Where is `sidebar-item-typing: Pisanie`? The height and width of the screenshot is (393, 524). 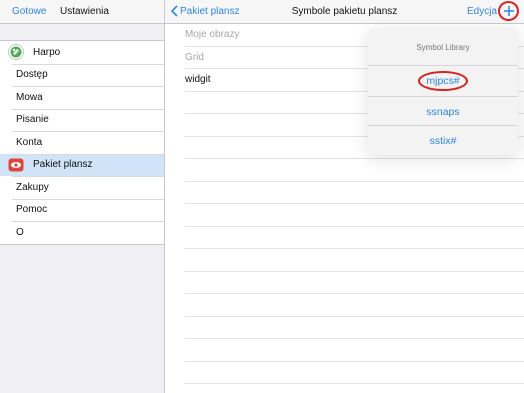
sidebar-item-typing: Pisanie is located at coordinates (82, 120).